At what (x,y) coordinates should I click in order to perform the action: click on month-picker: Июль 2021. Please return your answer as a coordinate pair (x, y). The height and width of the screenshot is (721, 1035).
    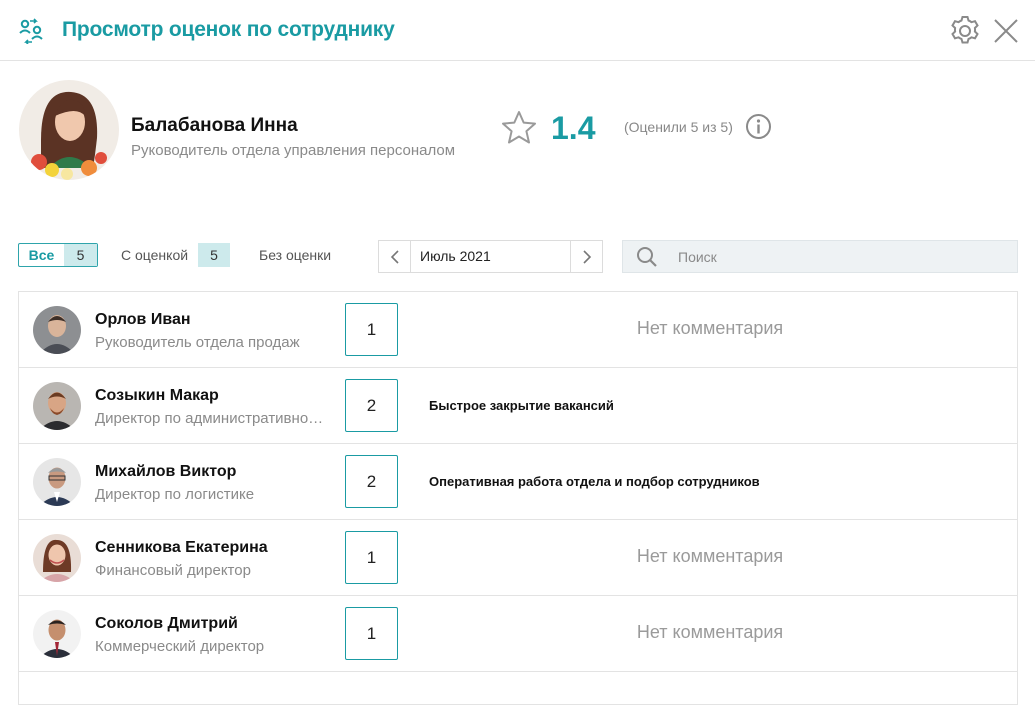
    Looking at the image, I should click on (490, 256).